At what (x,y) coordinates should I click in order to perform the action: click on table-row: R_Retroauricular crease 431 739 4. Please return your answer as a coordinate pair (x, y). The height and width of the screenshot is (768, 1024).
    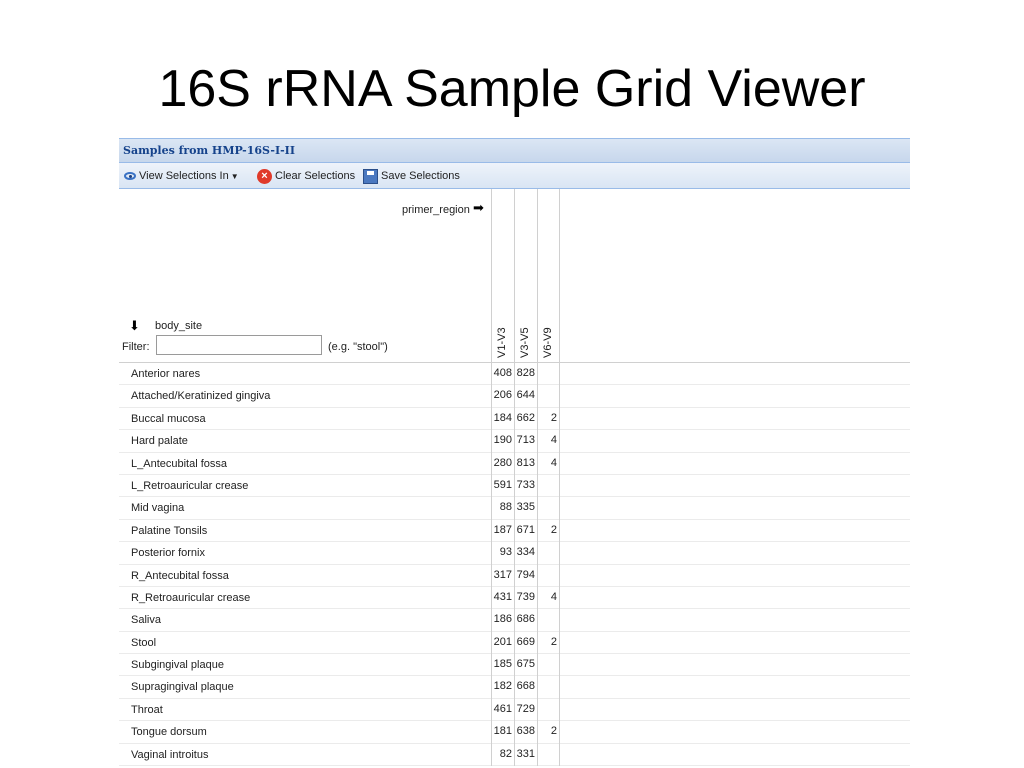
    Looking at the image, I should click on (514, 598).